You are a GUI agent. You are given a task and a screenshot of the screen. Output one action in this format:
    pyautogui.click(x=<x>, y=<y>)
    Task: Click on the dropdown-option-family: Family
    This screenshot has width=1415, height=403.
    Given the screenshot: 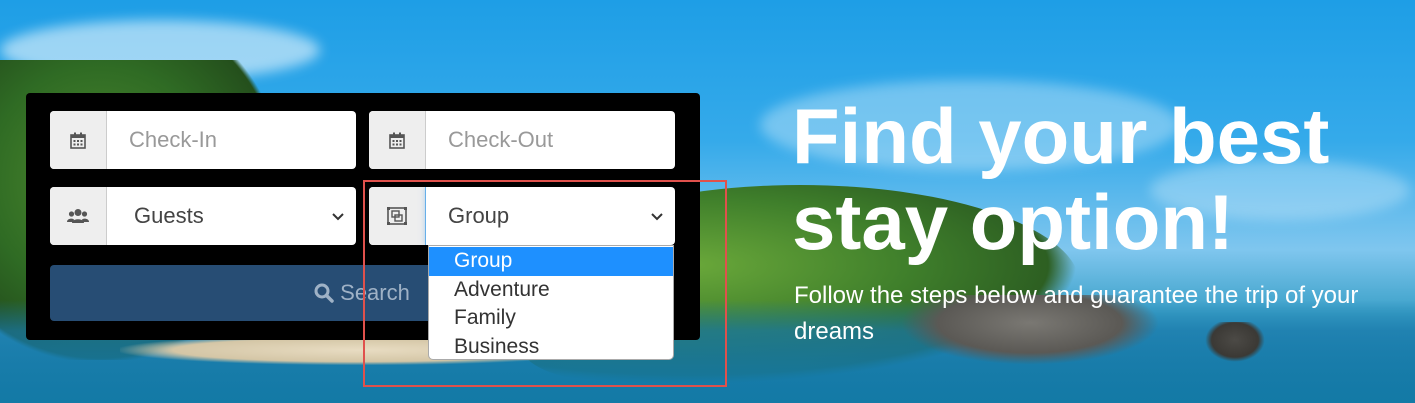 What is the action you would take?
    pyautogui.click(x=551, y=318)
    